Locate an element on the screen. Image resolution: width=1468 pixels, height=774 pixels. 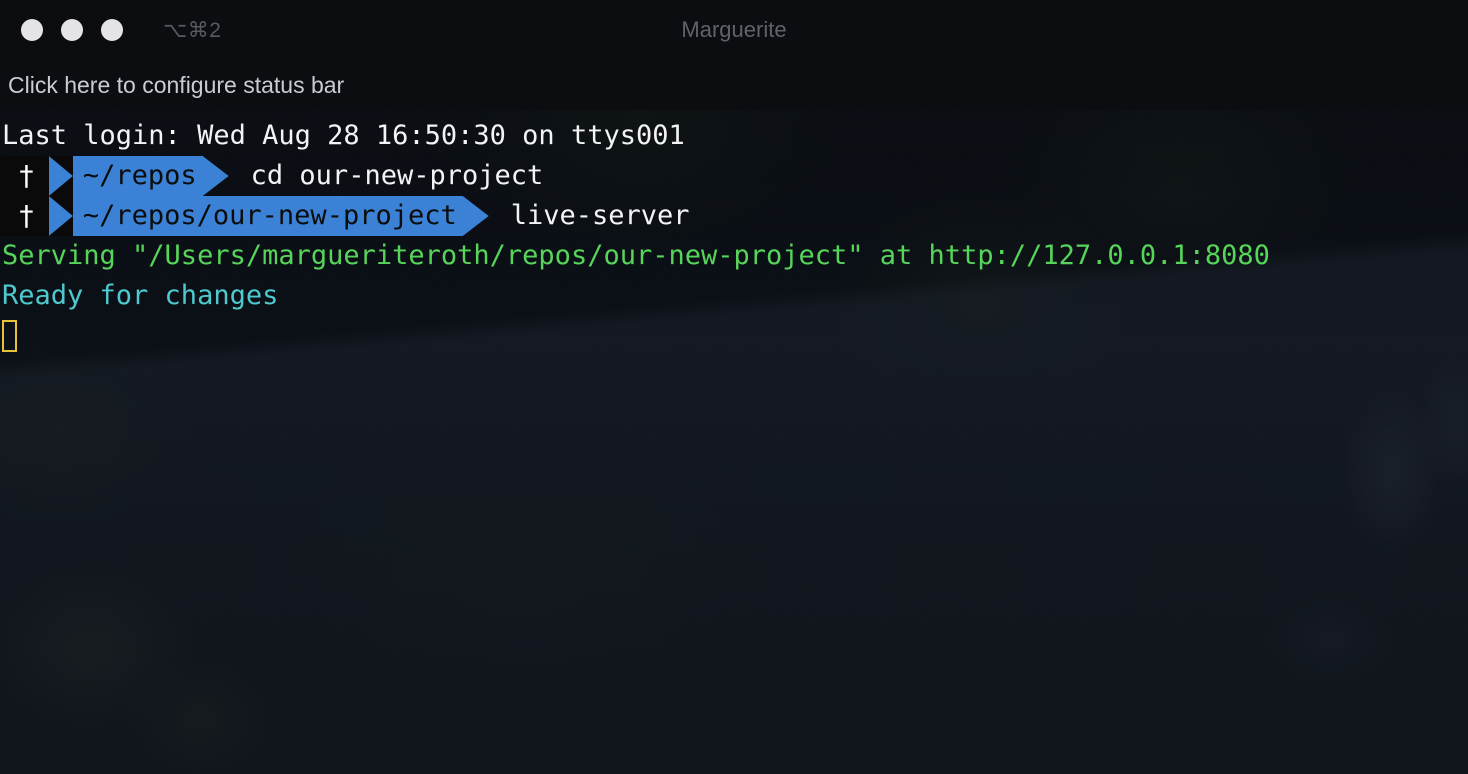
text-cursor is located at coordinates (9, 336).